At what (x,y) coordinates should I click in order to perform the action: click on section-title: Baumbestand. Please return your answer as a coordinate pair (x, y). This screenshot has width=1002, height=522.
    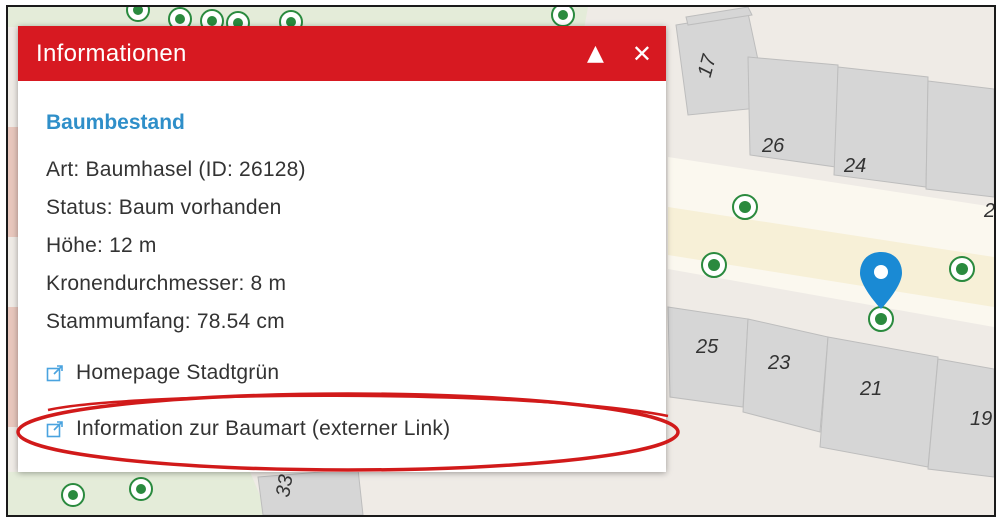
    Looking at the image, I should click on (115, 122).